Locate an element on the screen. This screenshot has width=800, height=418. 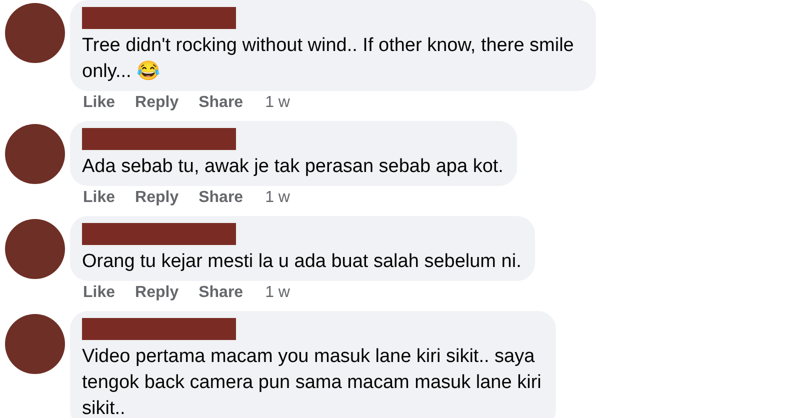
comment-text: Video pertama macam you masuk lane kiri sikit.. saya tengok back camera pun sama macam masuk lane kiri sikit.. is located at coordinates (312, 381).